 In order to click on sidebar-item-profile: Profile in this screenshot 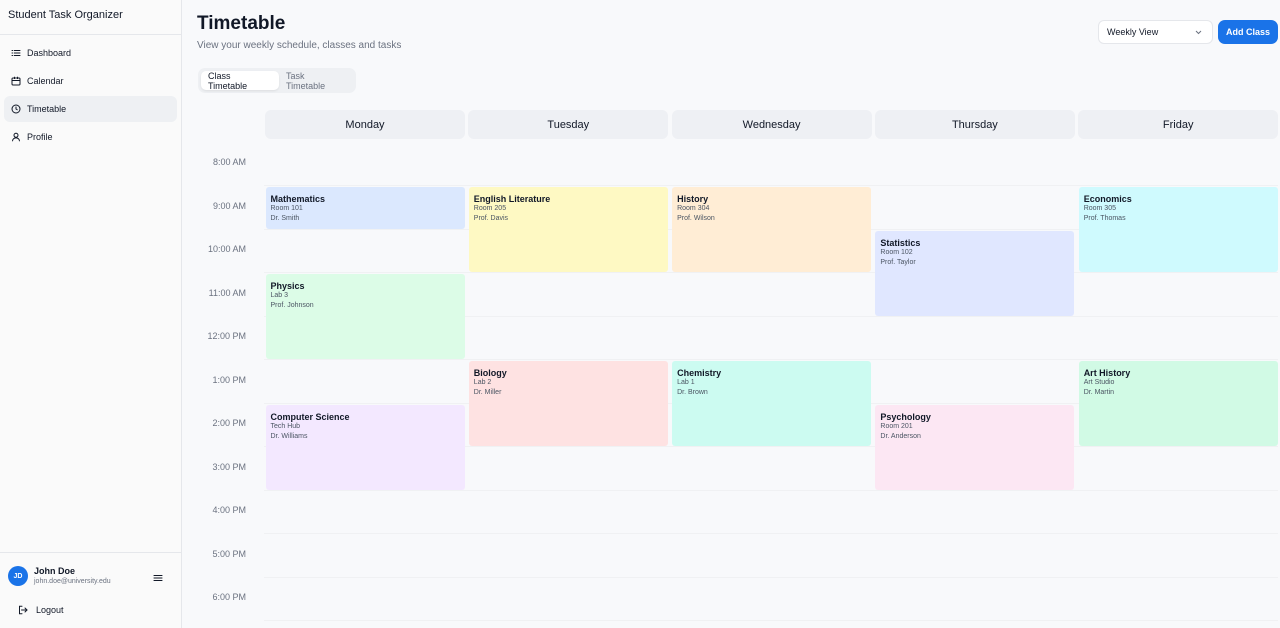, I will do `click(90, 137)`.